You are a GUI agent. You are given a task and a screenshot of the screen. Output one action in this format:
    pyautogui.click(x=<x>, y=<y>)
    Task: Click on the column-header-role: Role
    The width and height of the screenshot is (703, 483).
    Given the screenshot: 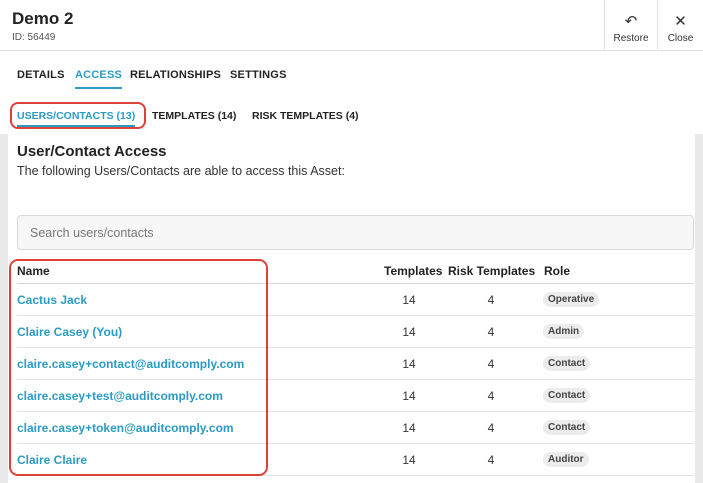 What is the action you would take?
    pyautogui.click(x=557, y=271)
    